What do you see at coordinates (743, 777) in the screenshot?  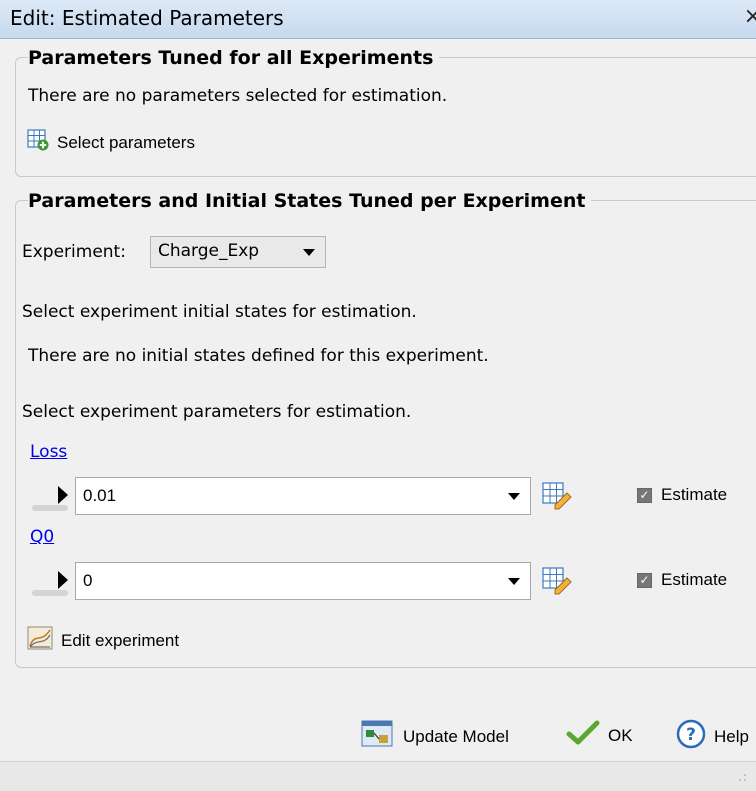 I see `resize-grip-icon: .:` at bounding box center [743, 777].